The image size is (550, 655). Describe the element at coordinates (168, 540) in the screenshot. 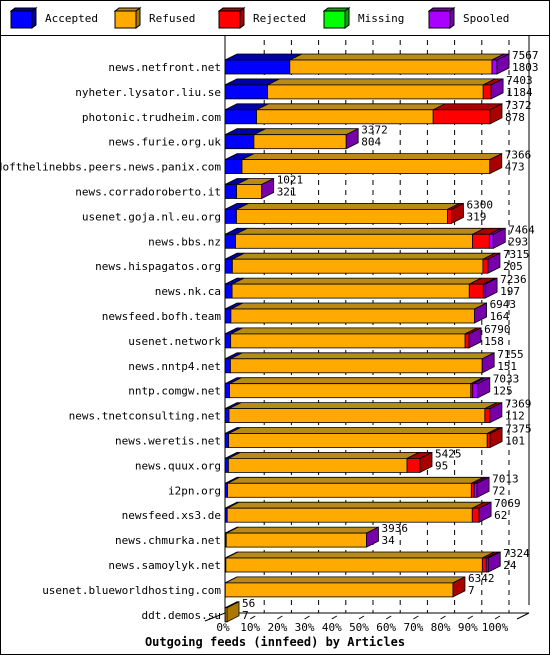

I see `category-label: news.chmurka.net` at that location.